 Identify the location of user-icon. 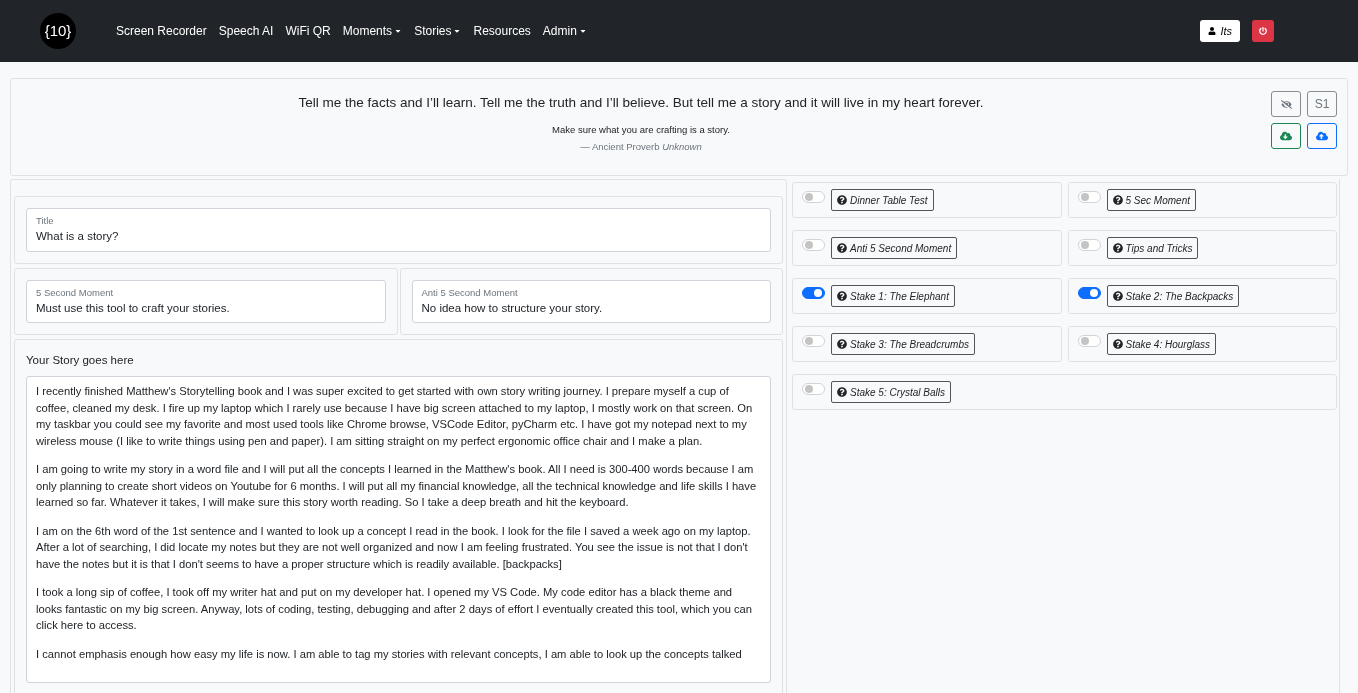
(1212, 31).